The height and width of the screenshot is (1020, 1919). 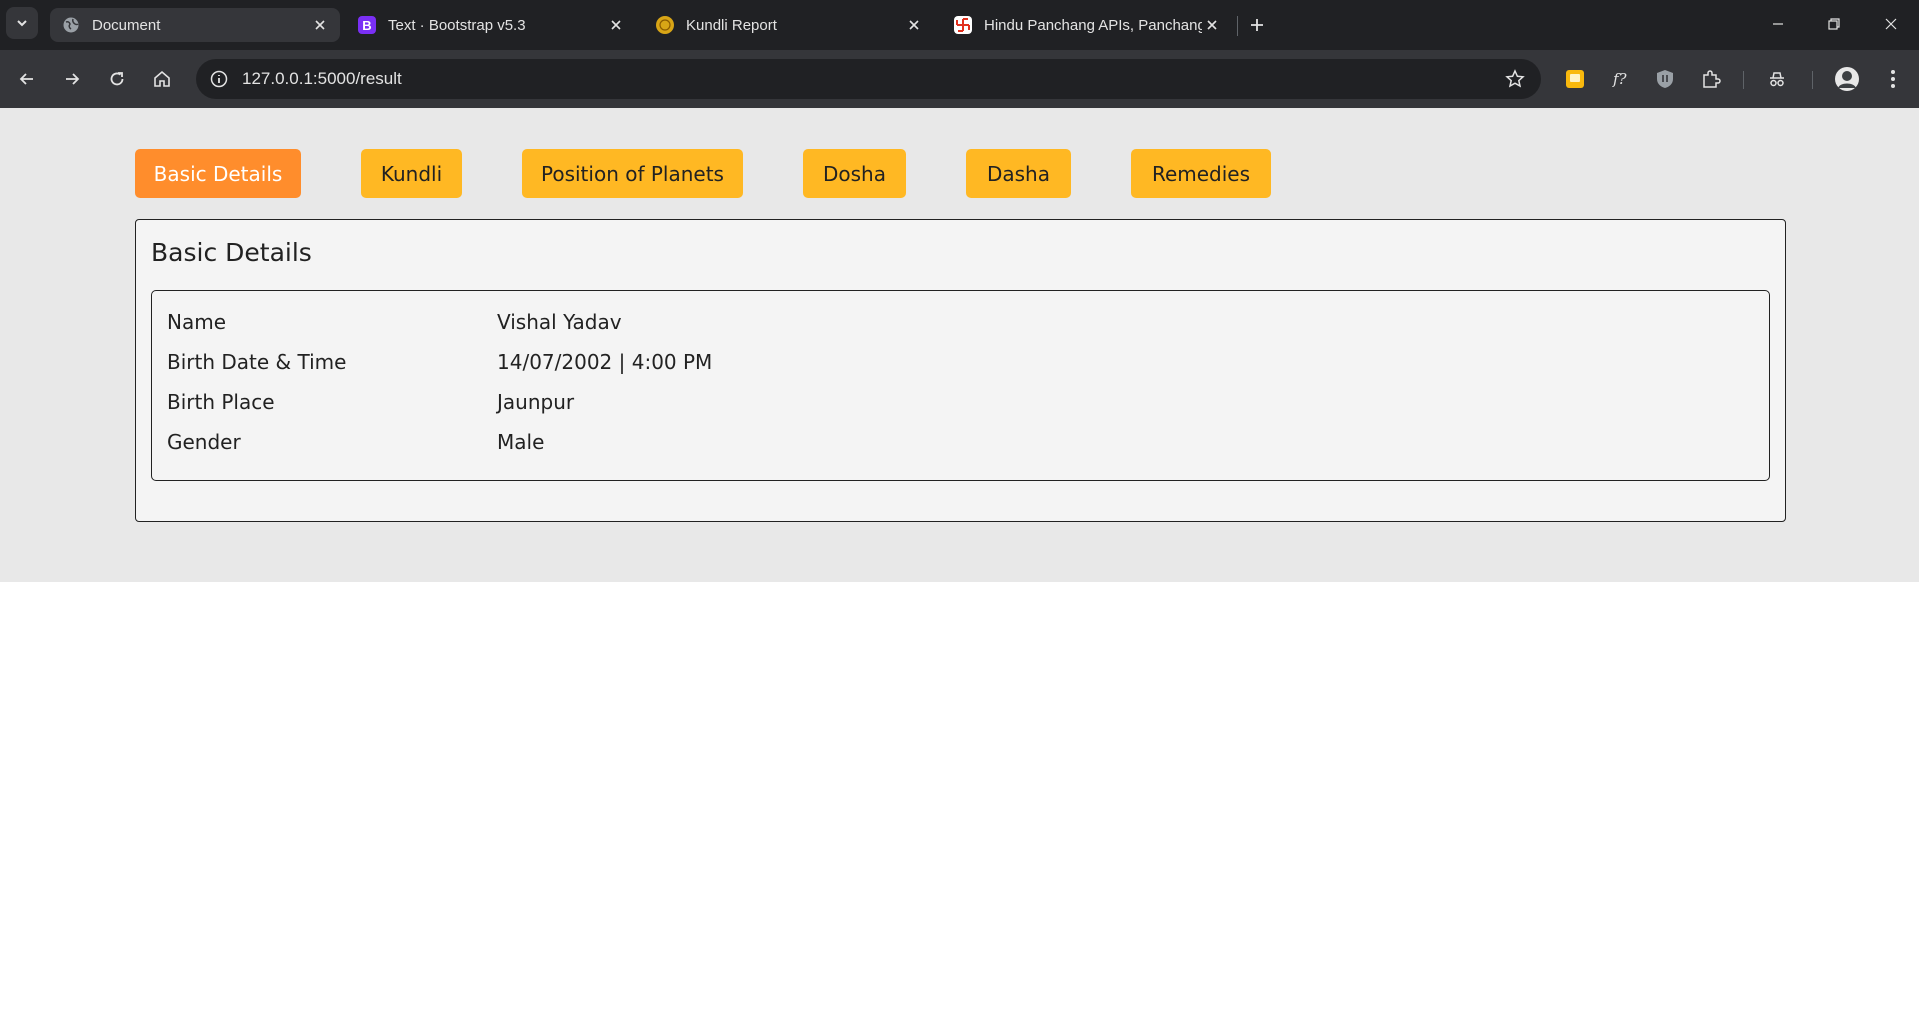 What do you see at coordinates (1201, 173) in the screenshot?
I see `nav-remedies-button: Remedies` at bounding box center [1201, 173].